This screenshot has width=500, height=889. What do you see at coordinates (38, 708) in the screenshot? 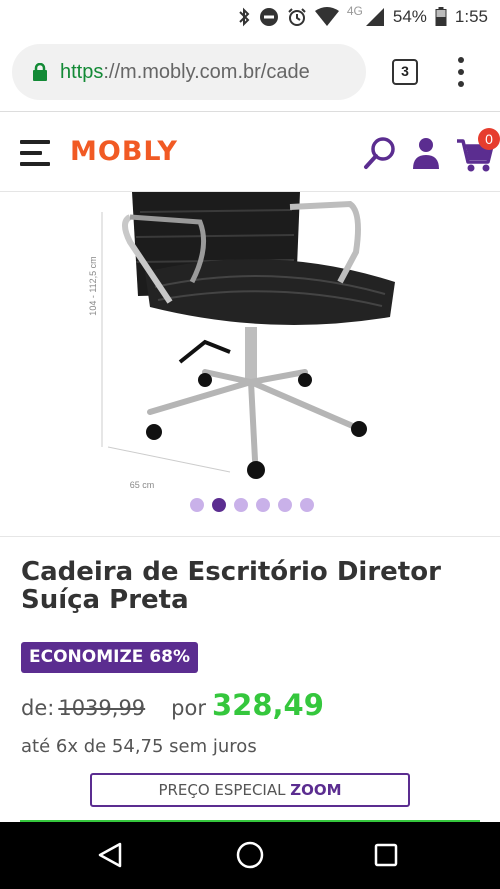
I see `price-from-label: de:` at bounding box center [38, 708].